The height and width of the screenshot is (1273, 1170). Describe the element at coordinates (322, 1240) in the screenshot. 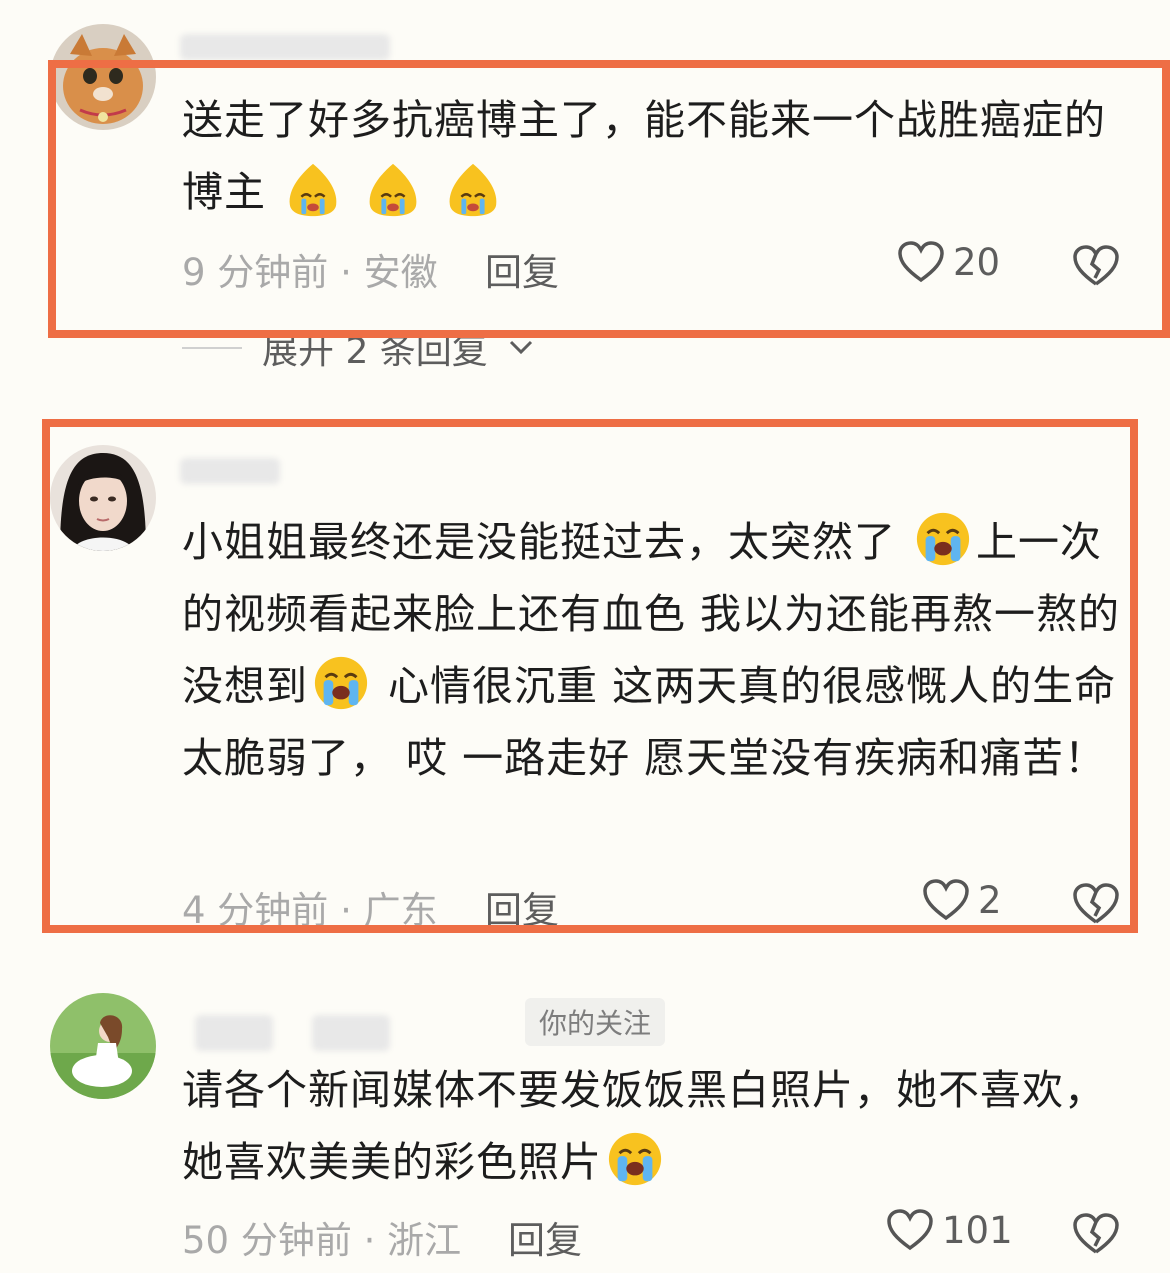

I see `comment-meta: 50 分钟前 · 浙江` at that location.